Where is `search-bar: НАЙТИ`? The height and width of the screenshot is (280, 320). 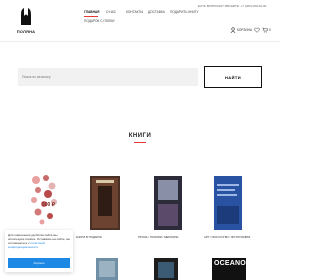 search-bar: НАЙТИ is located at coordinates (140, 77).